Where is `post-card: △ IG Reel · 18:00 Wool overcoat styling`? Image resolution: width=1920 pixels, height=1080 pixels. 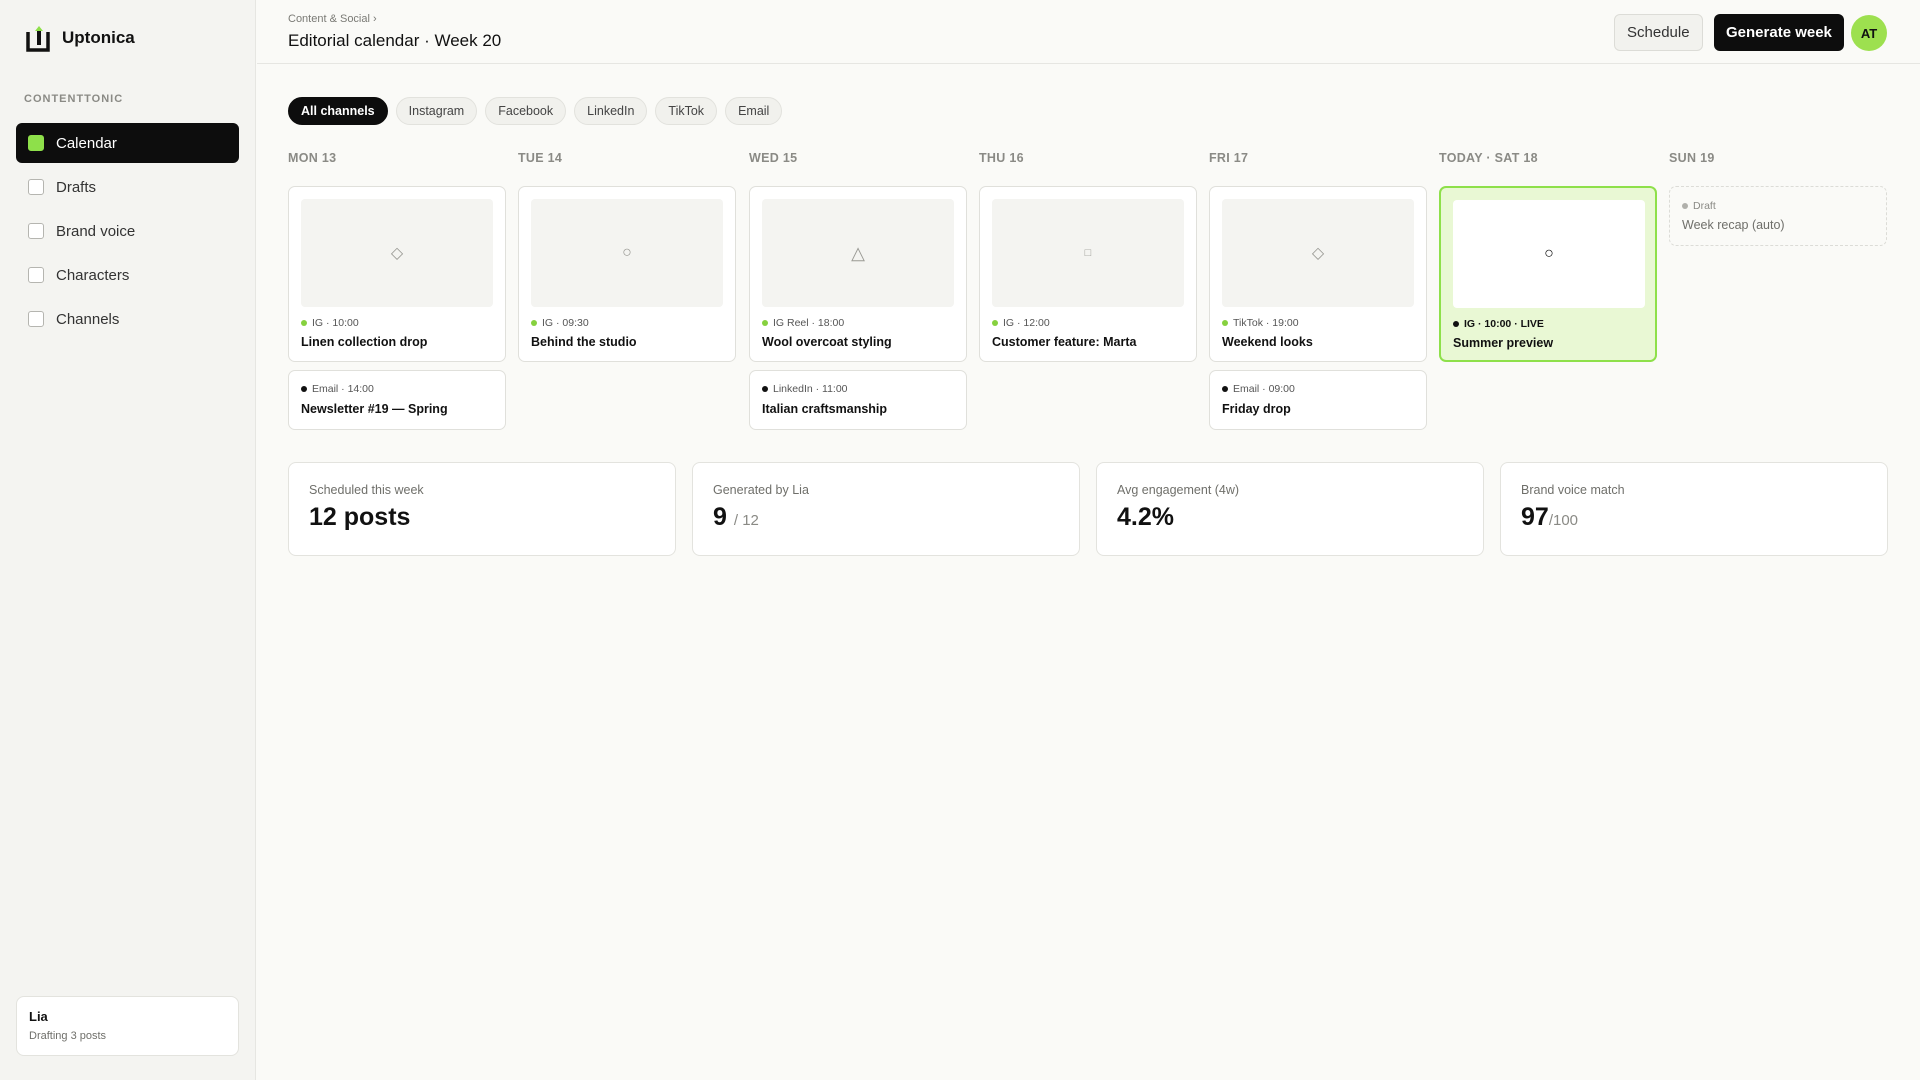
post-card: △ IG Reel · 18:00 Wool overcoat styling is located at coordinates (858, 274).